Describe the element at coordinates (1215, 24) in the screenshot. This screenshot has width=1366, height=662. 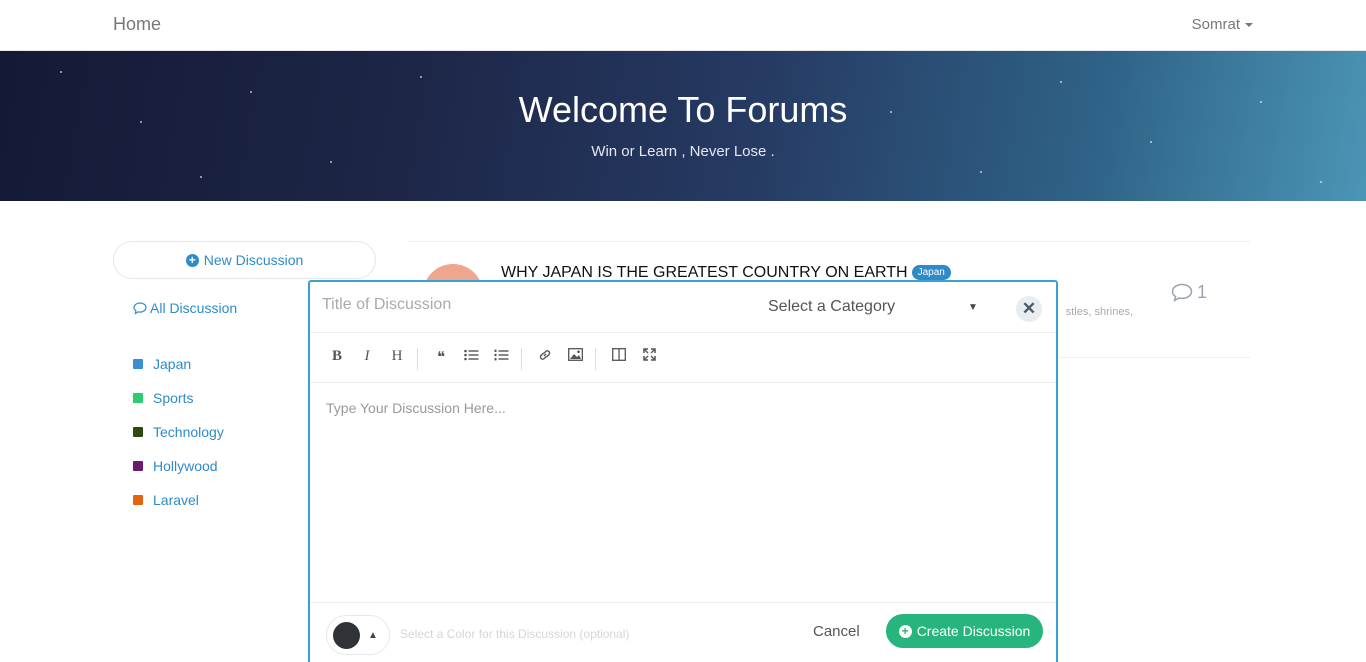
I see `user-name: Somrat` at that location.